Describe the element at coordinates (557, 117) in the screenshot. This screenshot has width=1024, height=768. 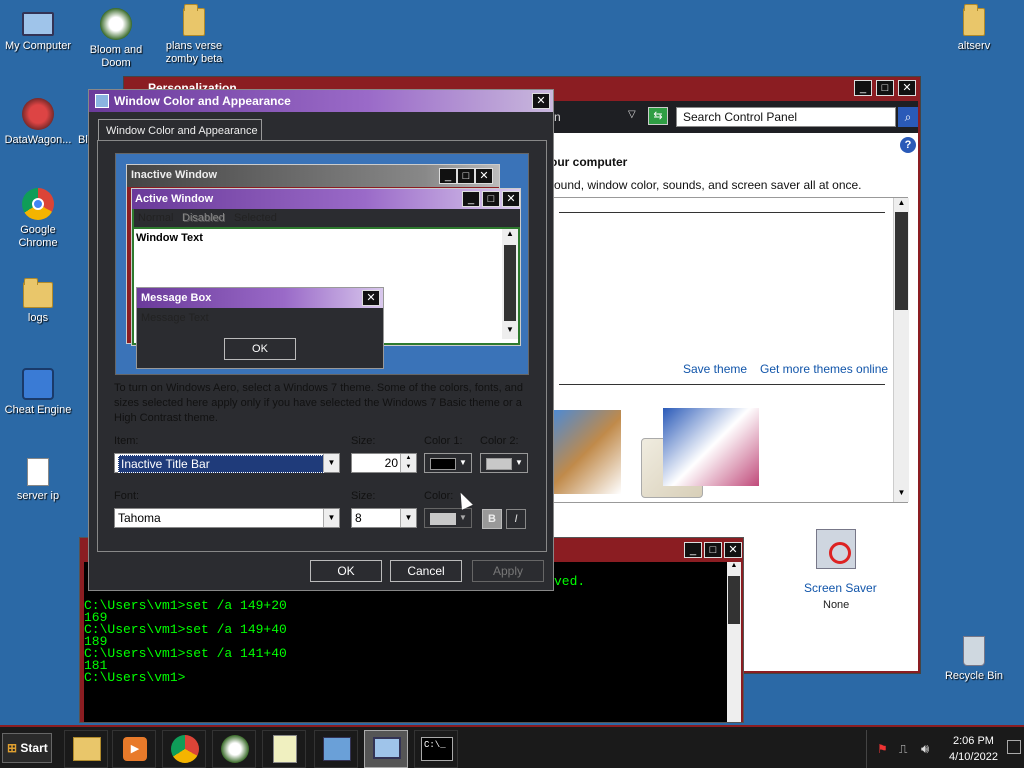
I see `address-tail: n` at that location.